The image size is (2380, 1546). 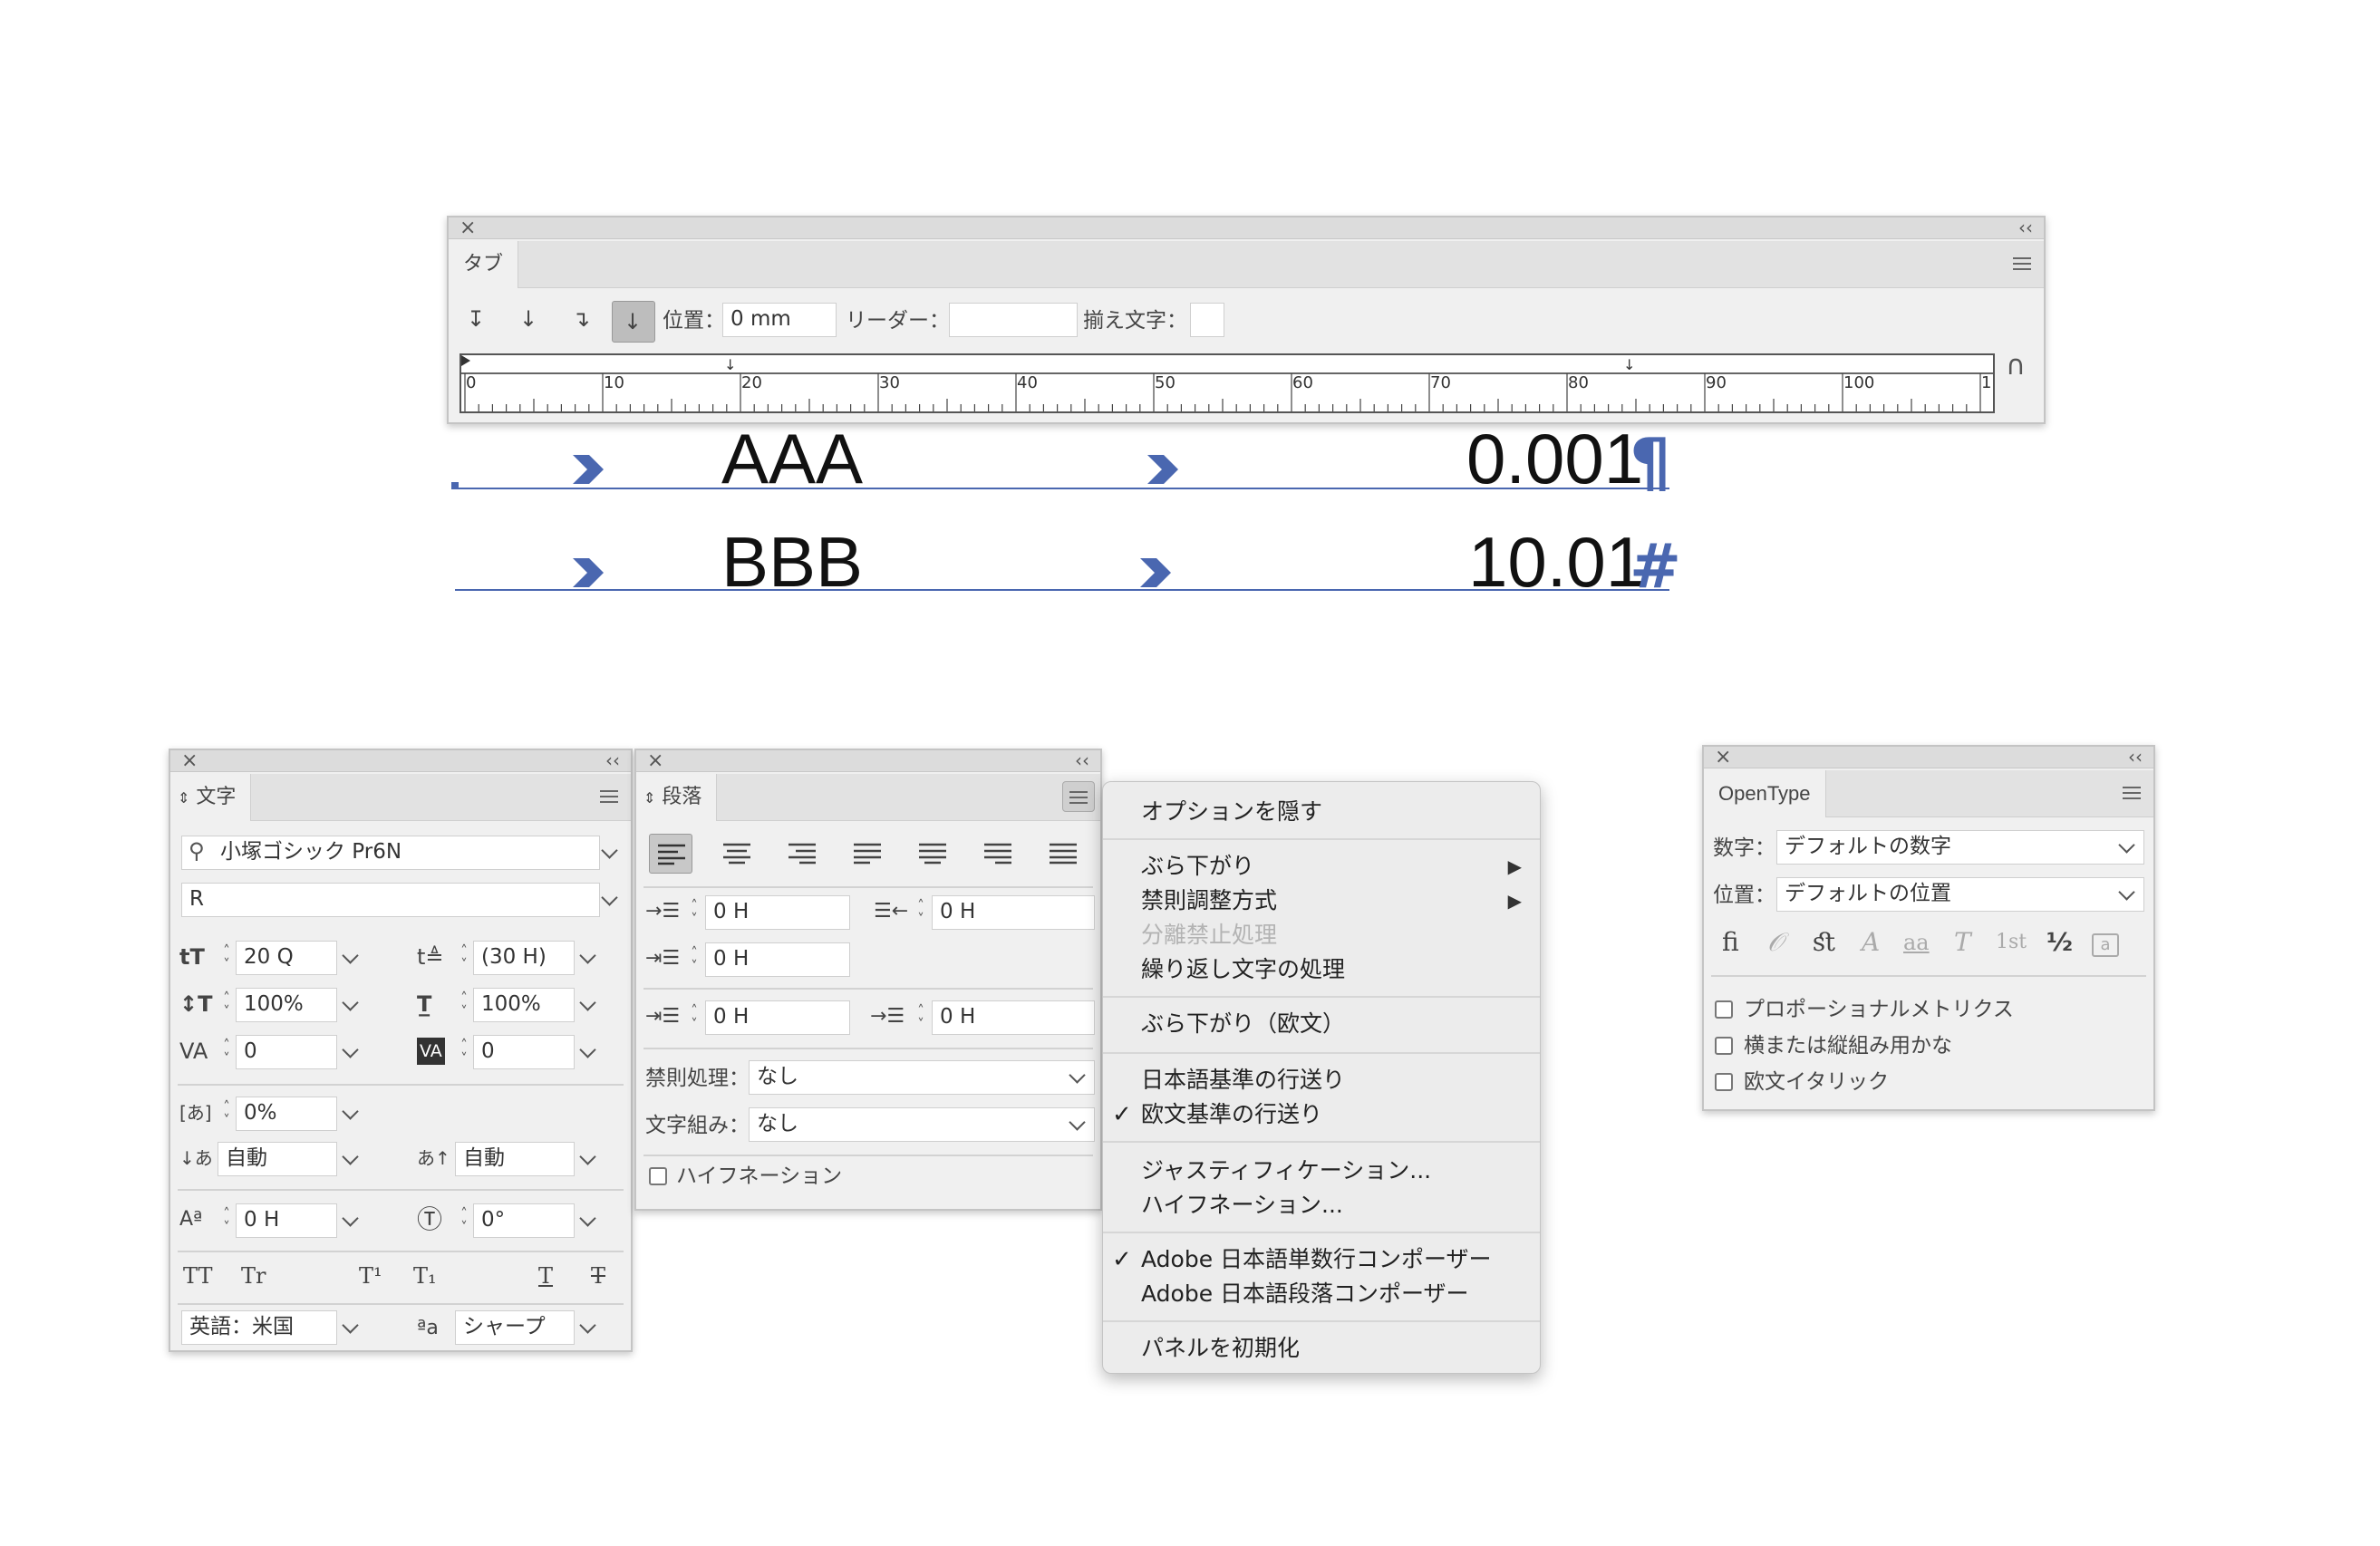 I want to click on rotation-stepper: ˄ ˅, so click(x=464, y=1220).